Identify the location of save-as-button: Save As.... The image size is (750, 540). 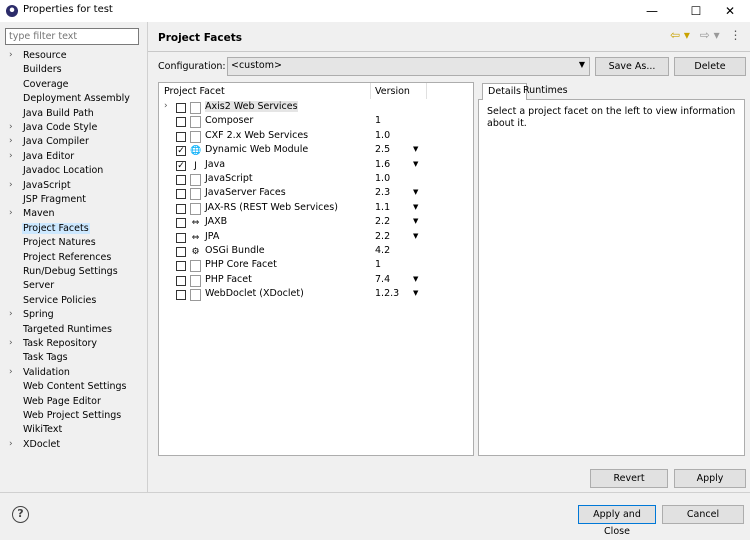
(632, 66).